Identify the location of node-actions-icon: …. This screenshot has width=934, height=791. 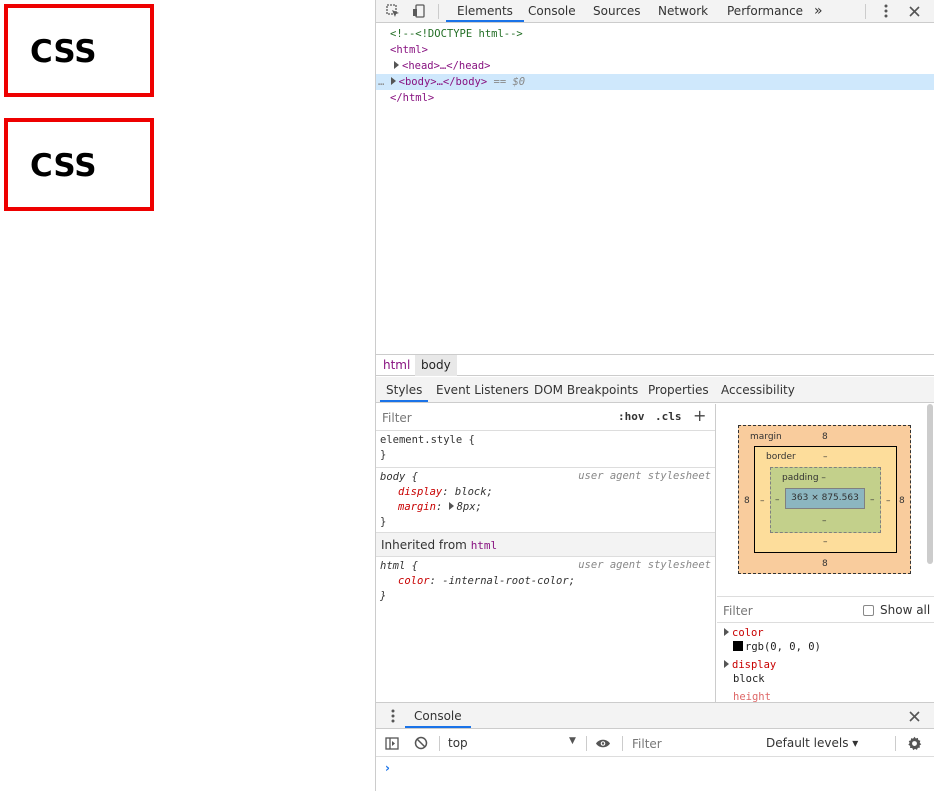
(381, 82).